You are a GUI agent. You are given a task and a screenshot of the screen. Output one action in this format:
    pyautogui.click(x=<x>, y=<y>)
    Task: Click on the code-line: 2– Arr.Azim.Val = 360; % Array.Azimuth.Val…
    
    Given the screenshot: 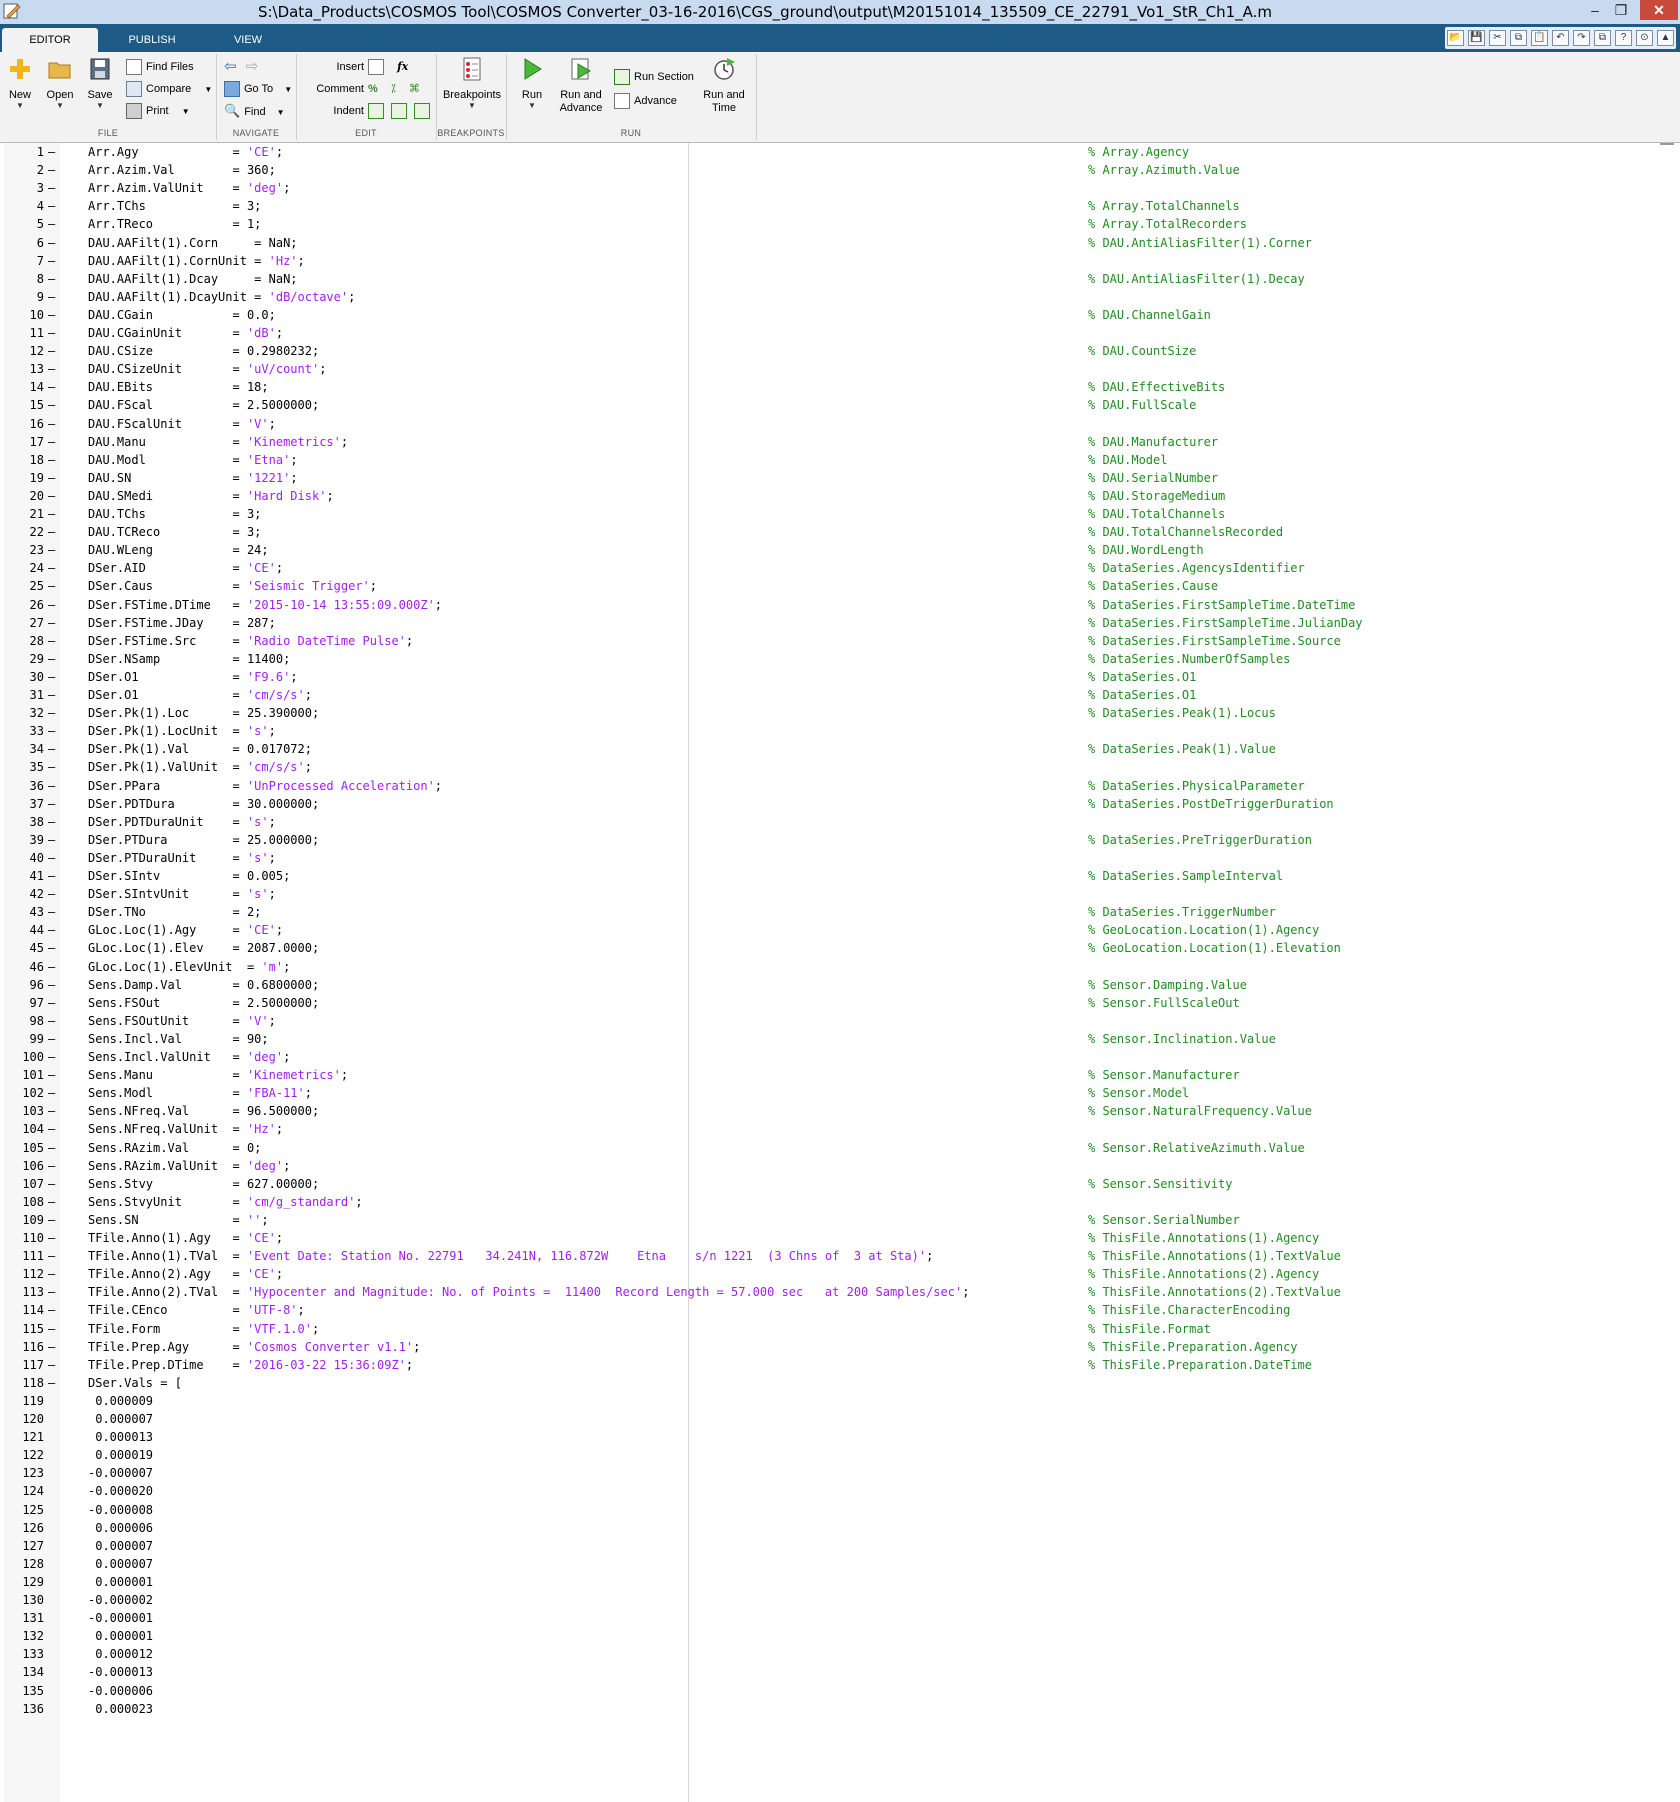 What is the action you would take?
    pyautogui.click(x=840, y=170)
    